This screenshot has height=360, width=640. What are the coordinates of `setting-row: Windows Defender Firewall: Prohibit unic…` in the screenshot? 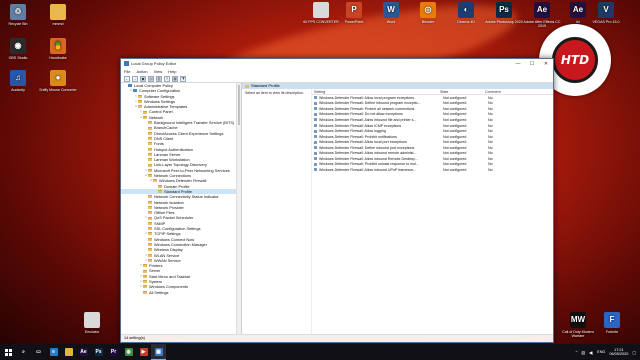 It's located at (432, 165).